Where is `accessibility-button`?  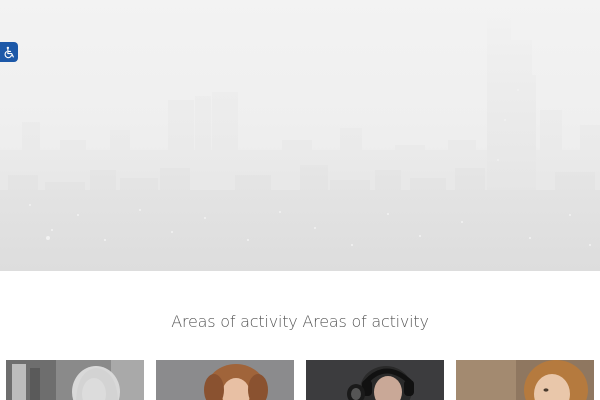
accessibility-button is located at coordinates (9, 52).